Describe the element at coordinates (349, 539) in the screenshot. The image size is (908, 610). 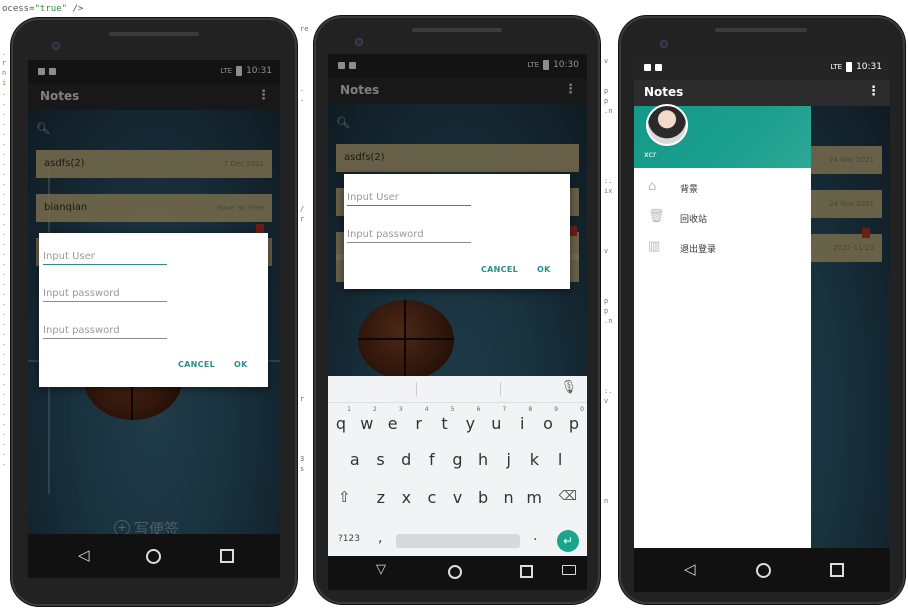
I see `symbols-key: ?123` at that location.